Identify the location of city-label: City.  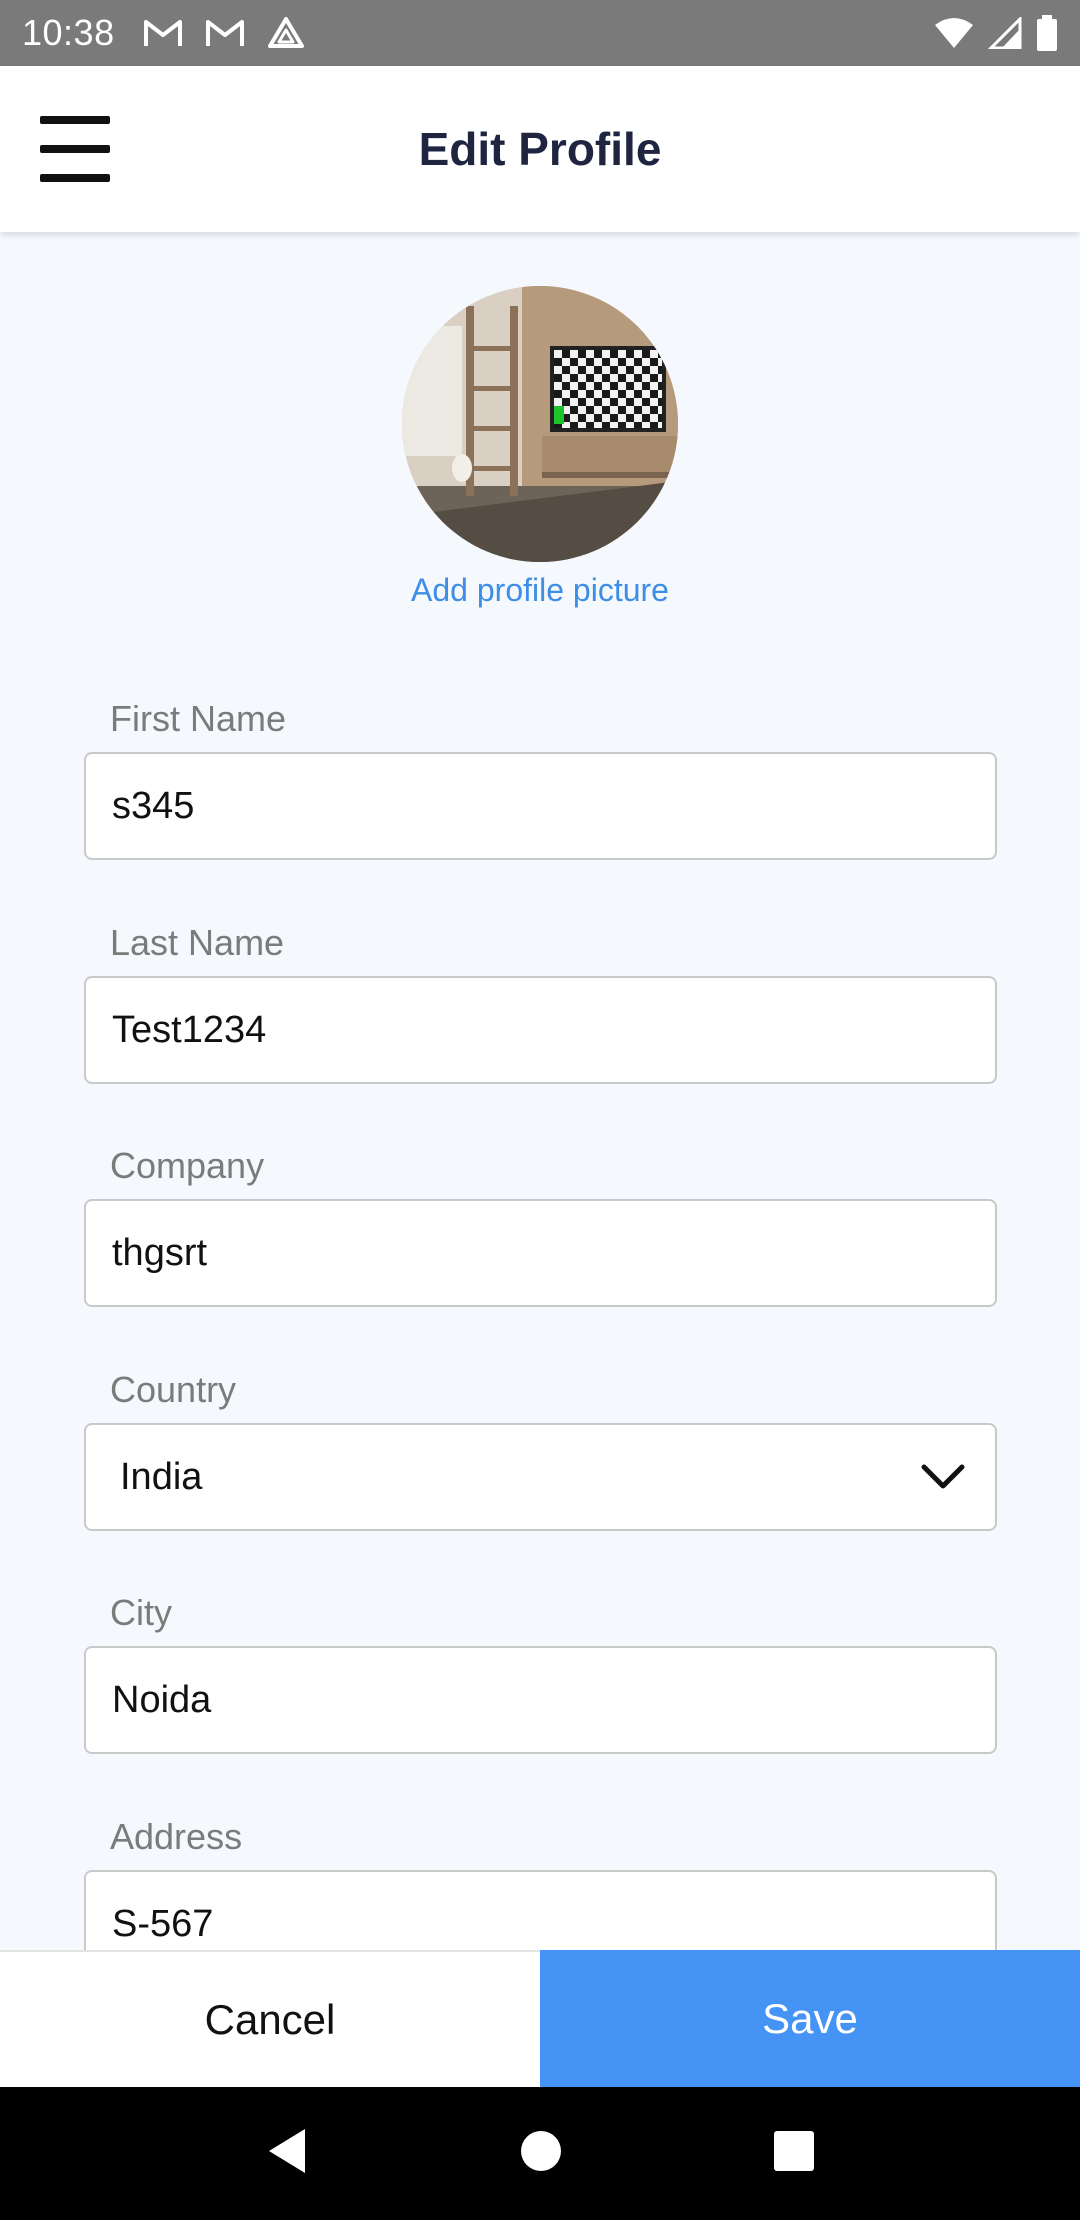
(141, 1612).